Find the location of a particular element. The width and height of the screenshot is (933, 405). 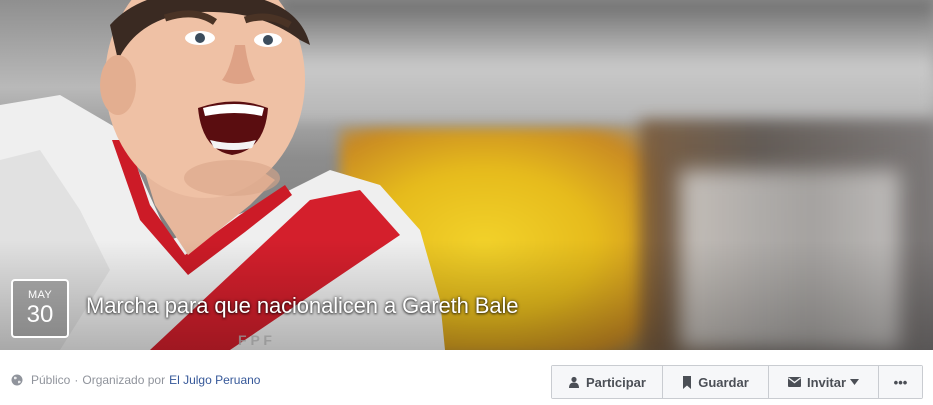

event-actions: Participar Guardar Invitar ••• is located at coordinates (737, 382).